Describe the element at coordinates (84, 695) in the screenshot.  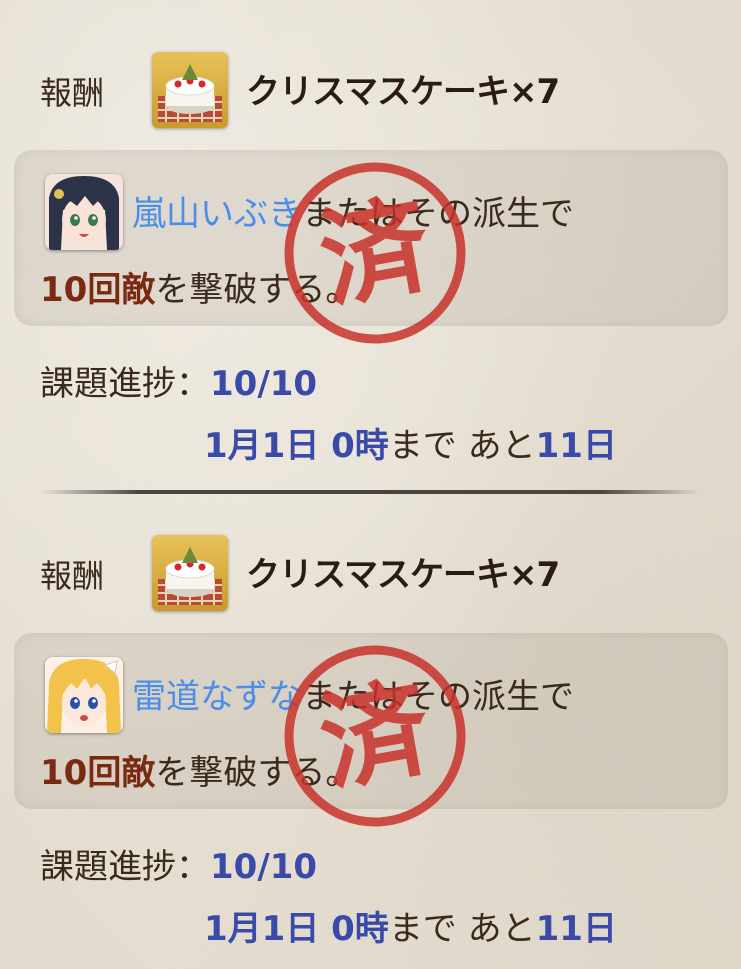
I see `blonde-girl-avatar-icon` at that location.